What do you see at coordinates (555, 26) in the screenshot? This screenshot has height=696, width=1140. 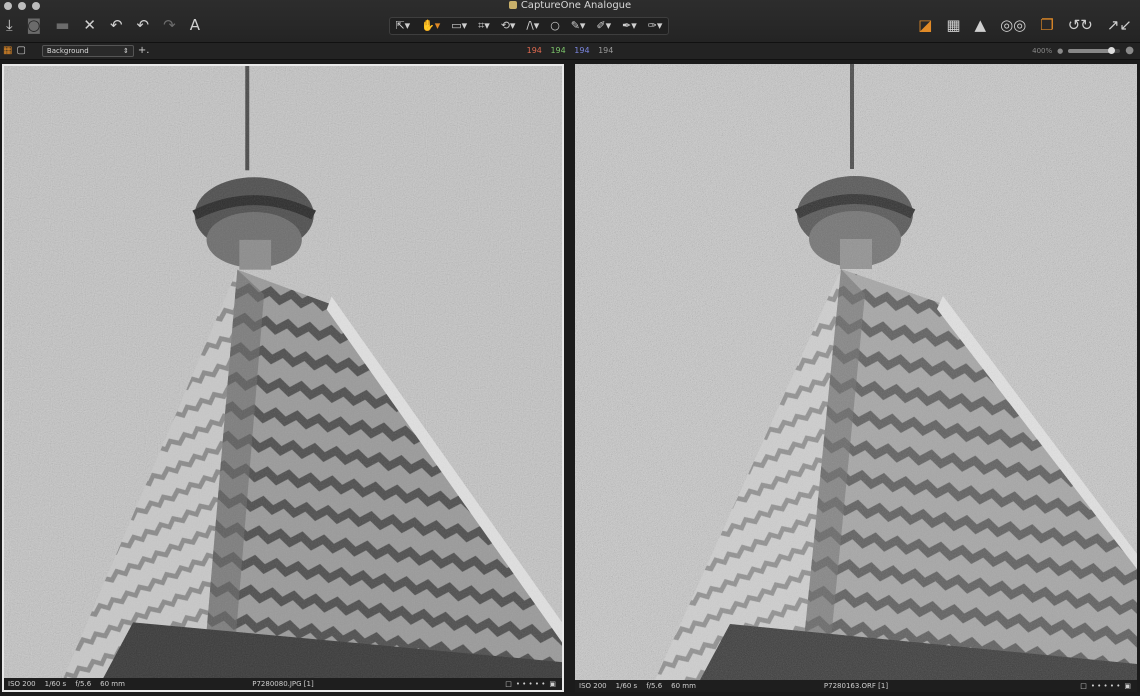 I see `spot-tool-icon: ○` at bounding box center [555, 26].